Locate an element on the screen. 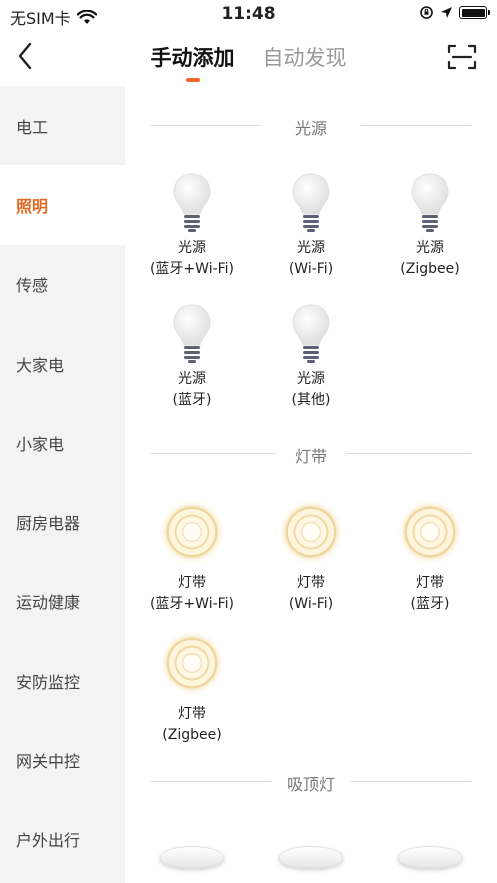 The height and width of the screenshot is (883, 497). sidebar-item-label: 户外出行 is located at coordinates (48, 841).